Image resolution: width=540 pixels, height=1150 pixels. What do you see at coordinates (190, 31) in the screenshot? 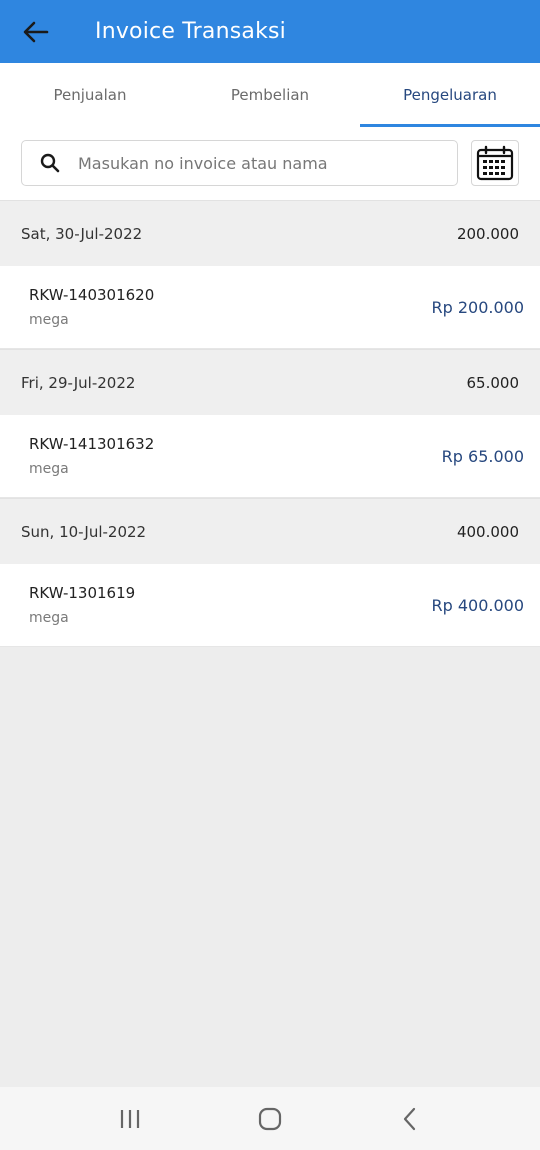
I see `page-title: Invoice Transaksi` at bounding box center [190, 31].